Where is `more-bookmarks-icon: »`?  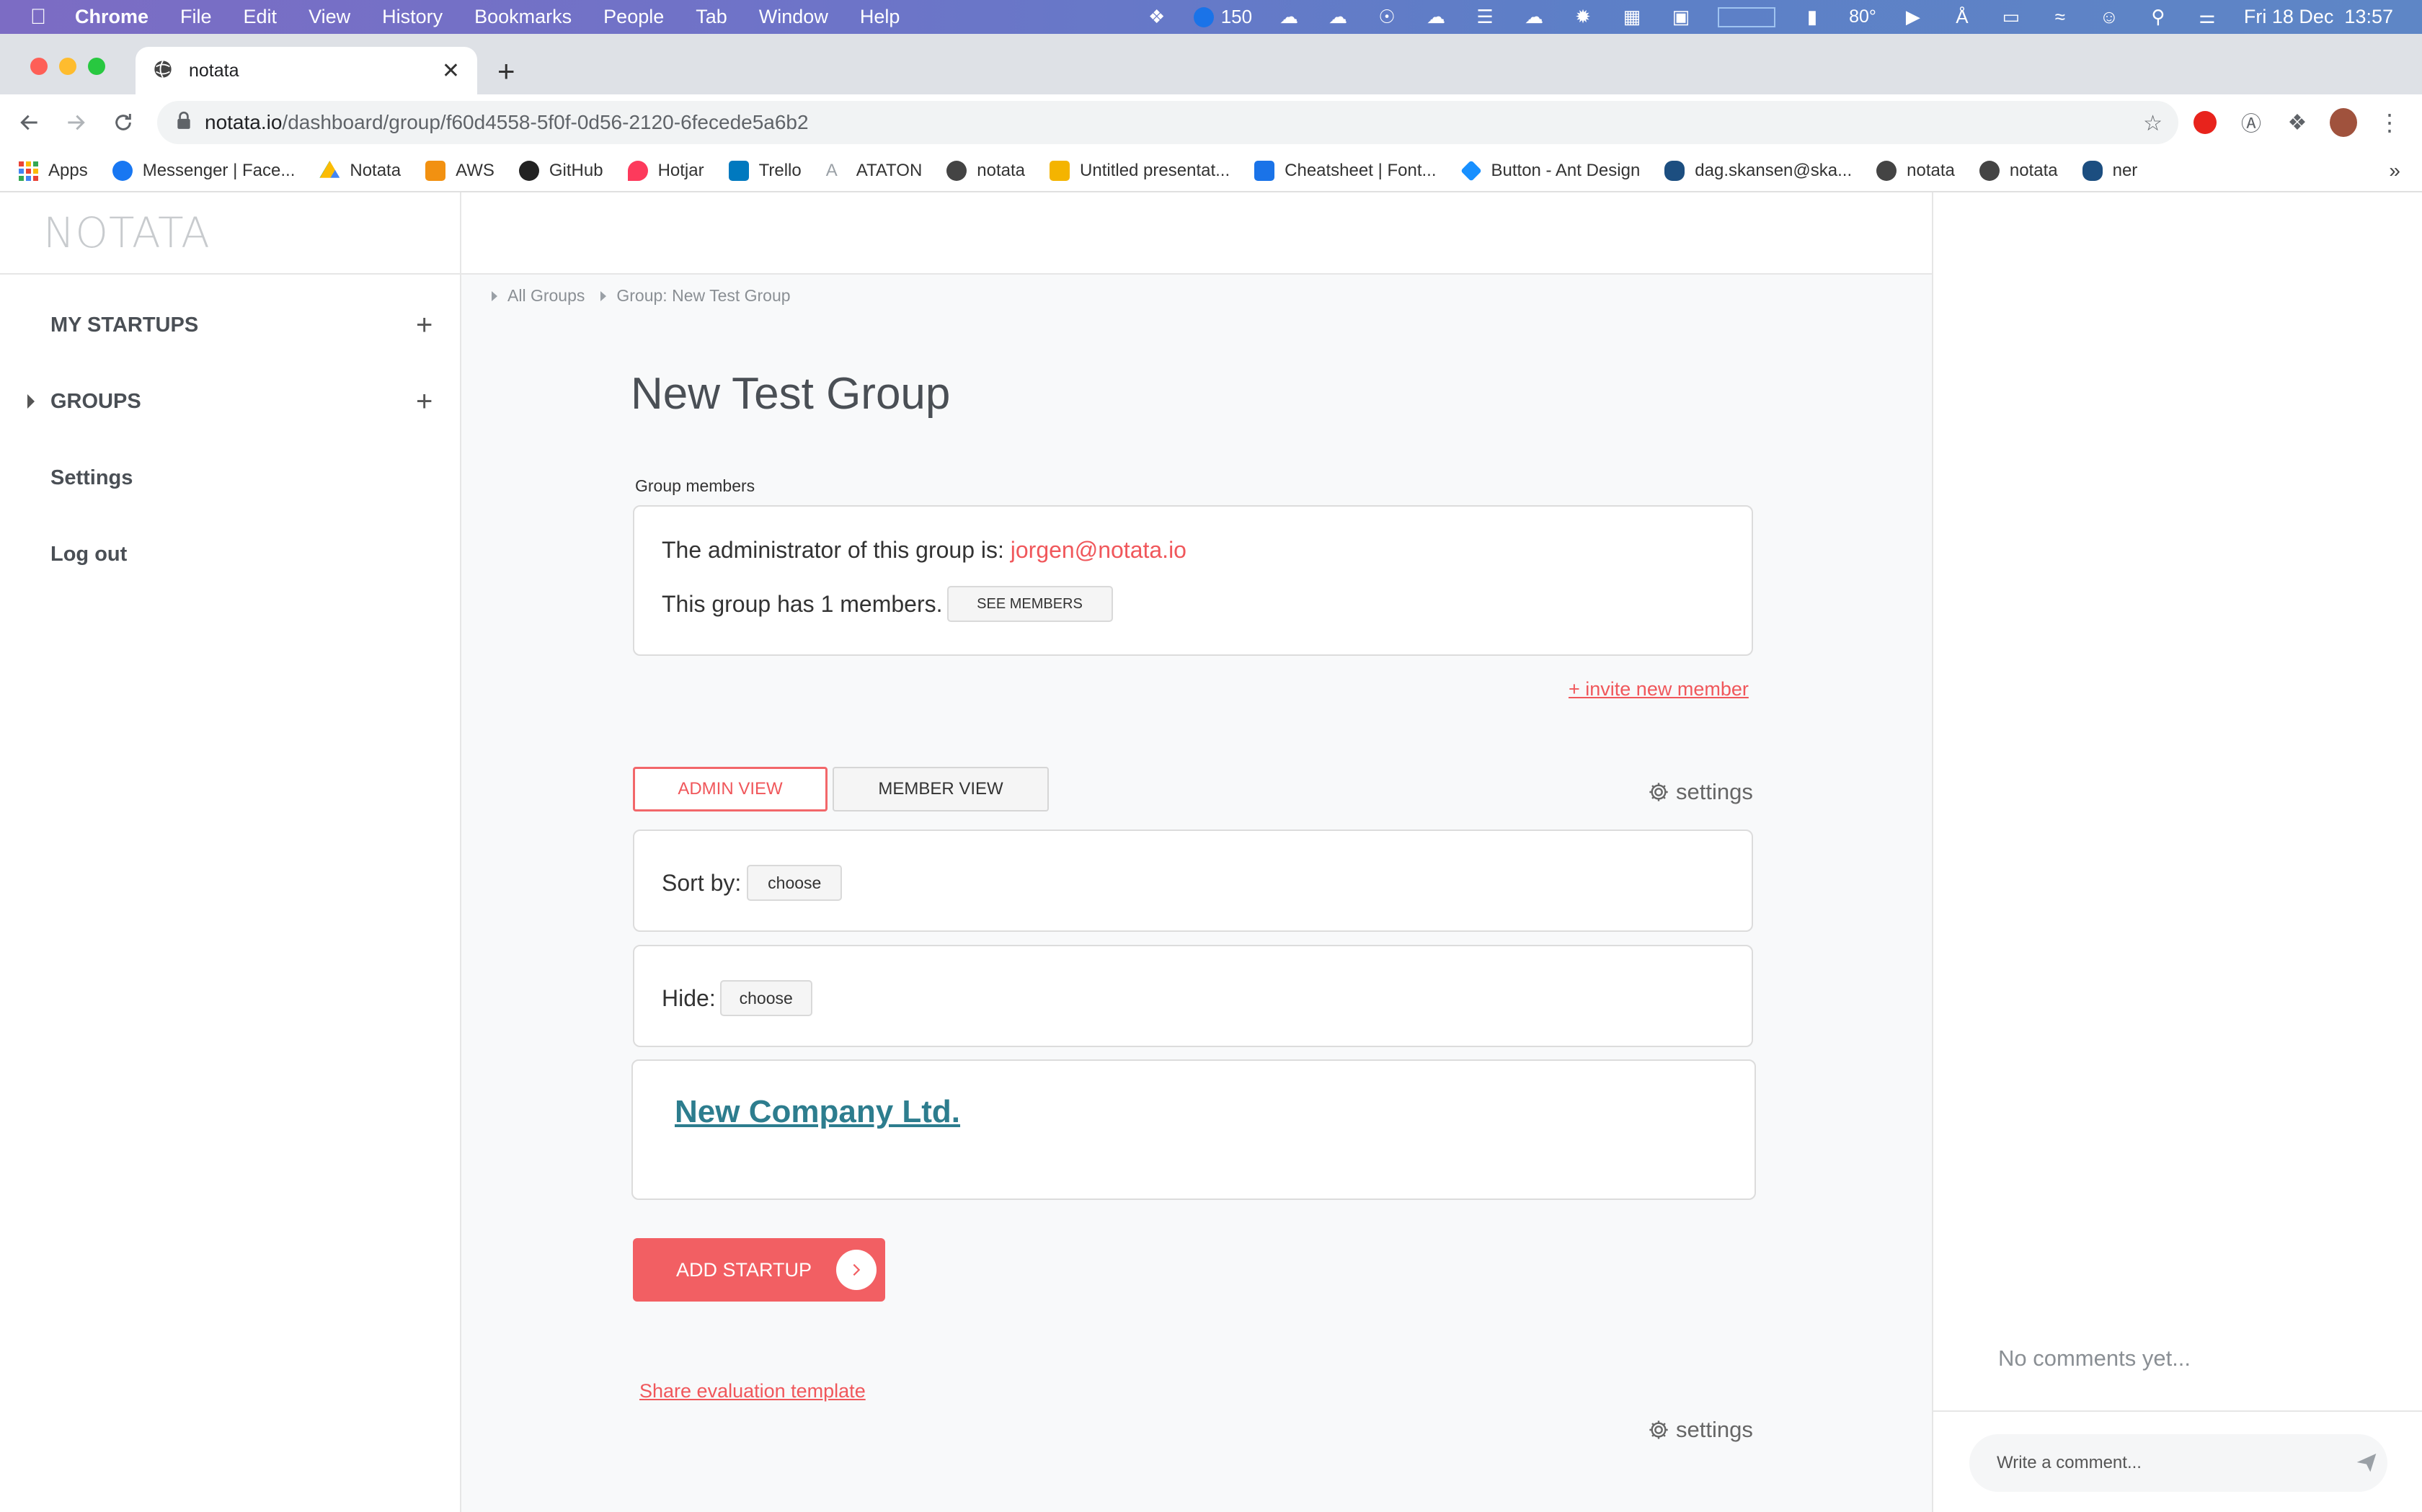
more-bookmarks-icon: » is located at coordinates (2394, 171).